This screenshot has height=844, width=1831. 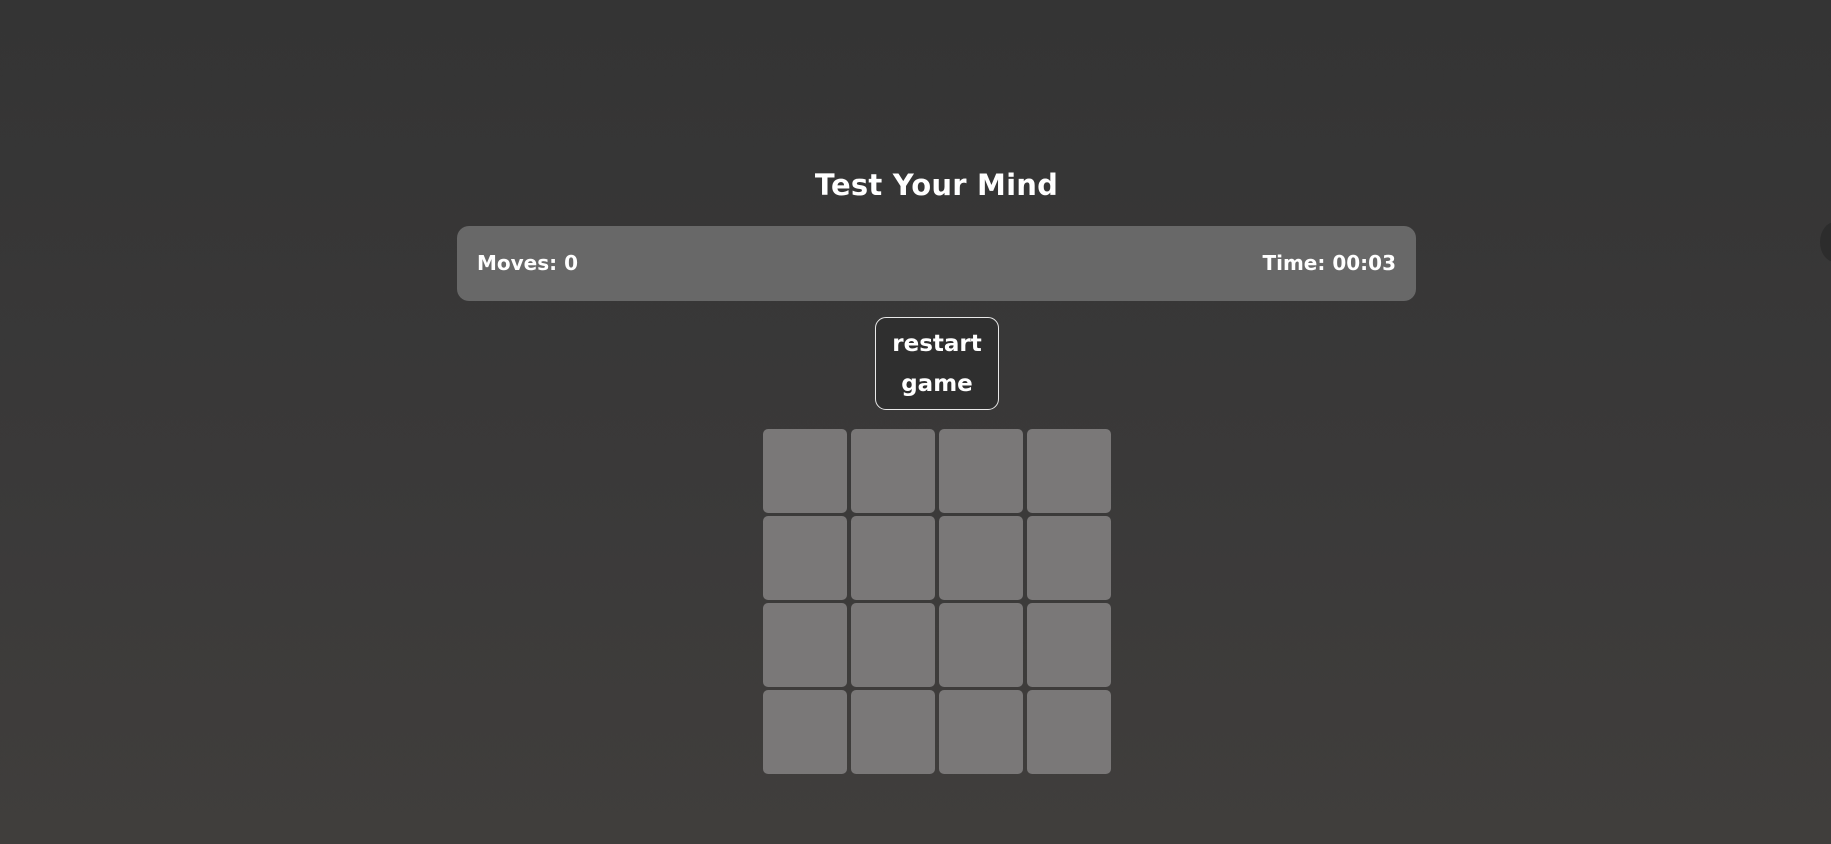 I want to click on restart-button-label-line1: restart, so click(x=937, y=343).